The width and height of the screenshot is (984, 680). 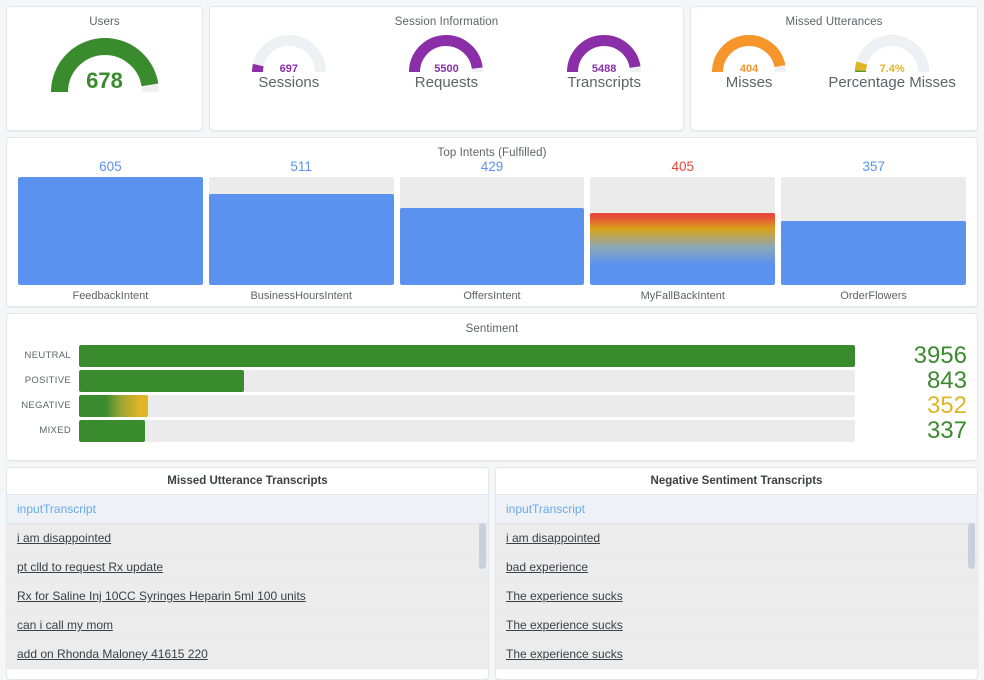 I want to click on intent-bar-label: FeedbackIntent, so click(x=110, y=296).